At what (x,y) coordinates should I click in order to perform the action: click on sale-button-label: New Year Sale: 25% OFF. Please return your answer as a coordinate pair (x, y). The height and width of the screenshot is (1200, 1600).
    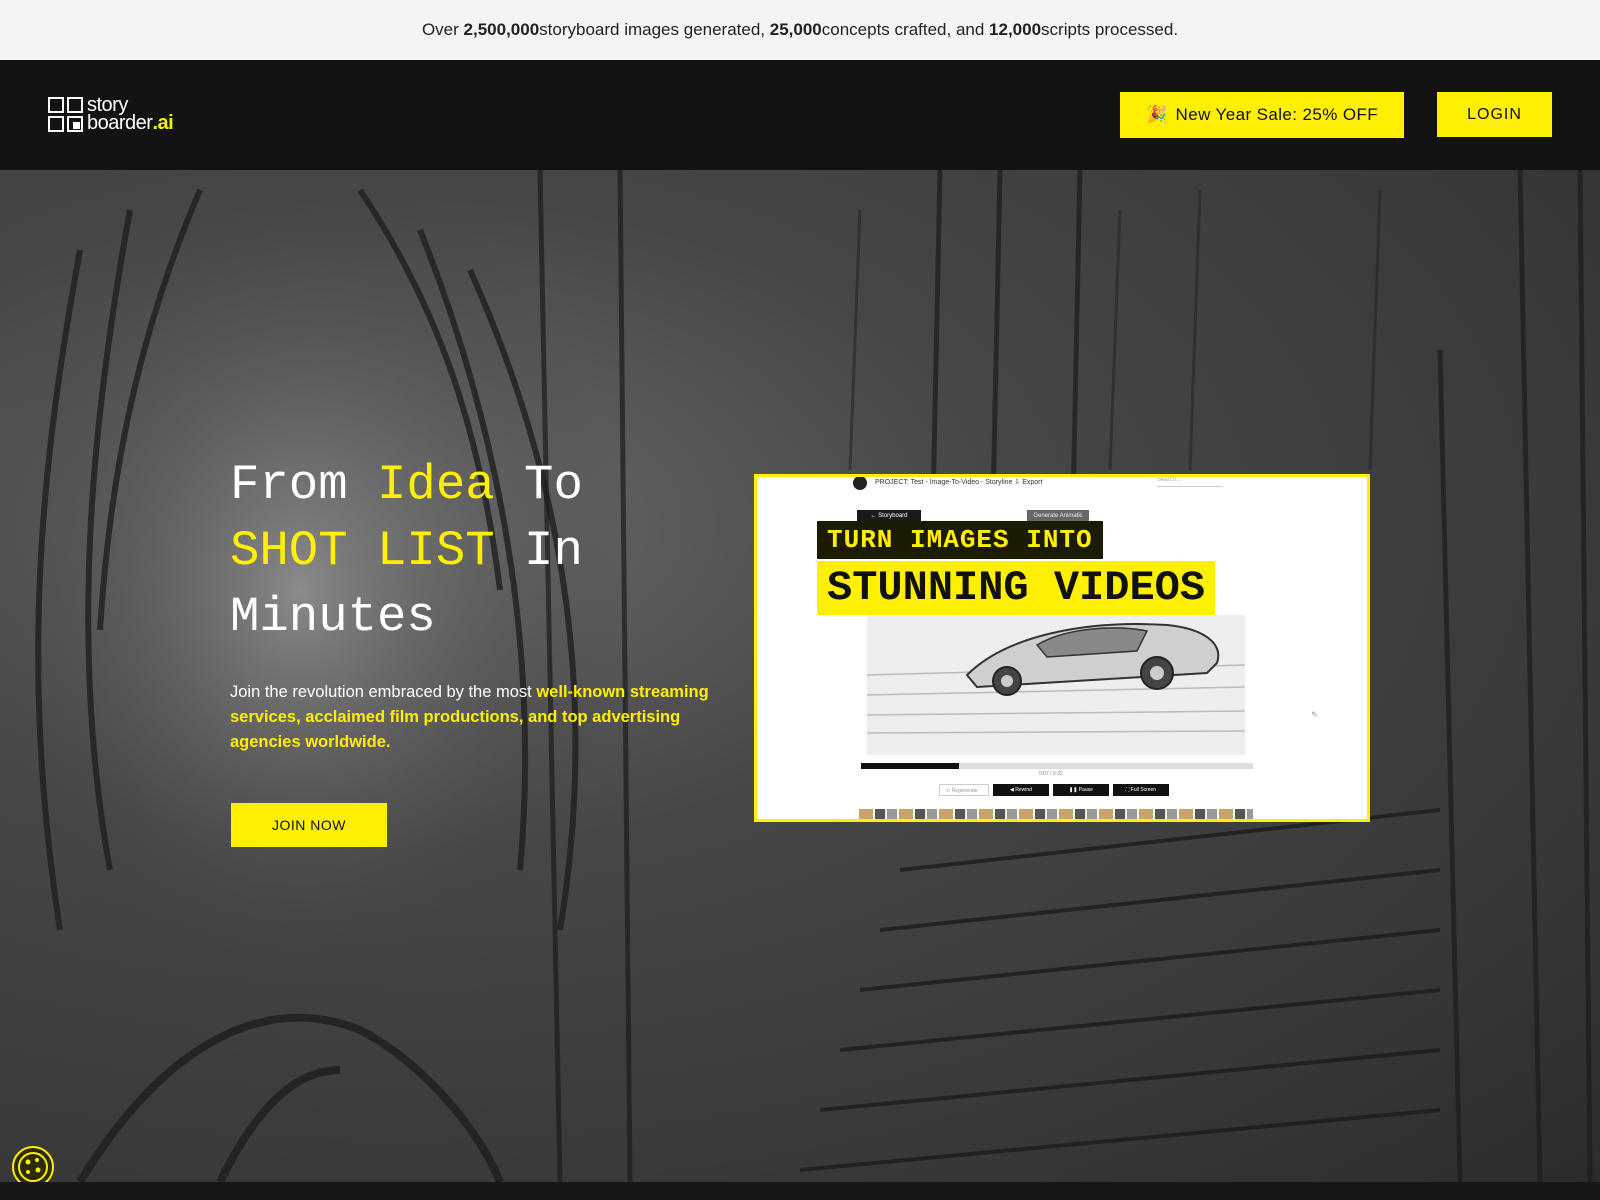
    Looking at the image, I should click on (1277, 114).